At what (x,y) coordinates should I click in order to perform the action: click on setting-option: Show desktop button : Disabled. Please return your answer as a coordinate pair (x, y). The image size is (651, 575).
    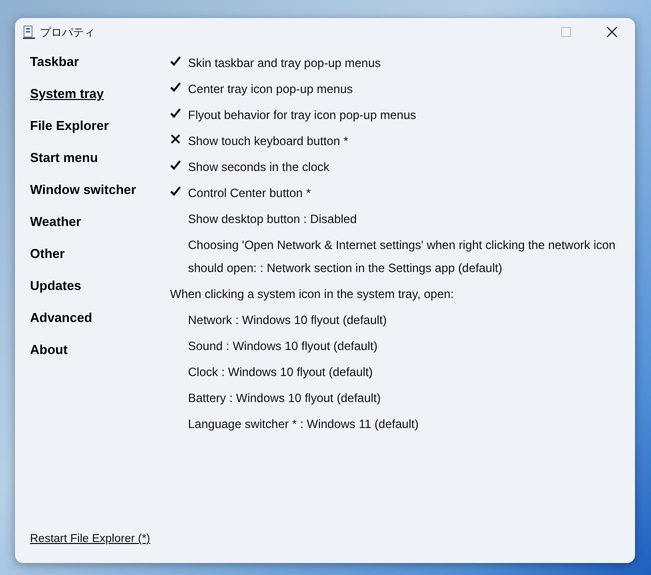
    Looking at the image, I should click on (272, 221).